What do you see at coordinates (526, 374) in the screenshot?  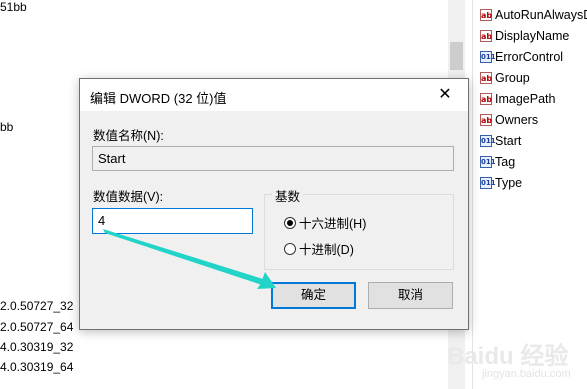 I see `watermark-url: jingyan.baidu.com` at bounding box center [526, 374].